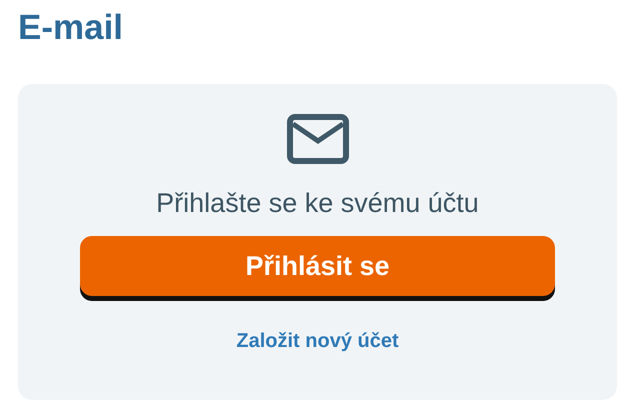  I want to click on login-button: Přihlásit se, so click(317, 266).